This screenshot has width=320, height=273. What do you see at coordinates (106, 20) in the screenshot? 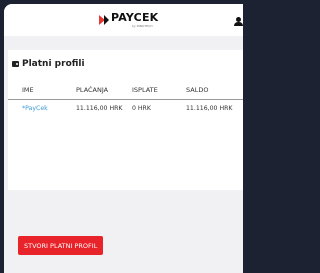
I see `logo-mark-dark` at bounding box center [106, 20].